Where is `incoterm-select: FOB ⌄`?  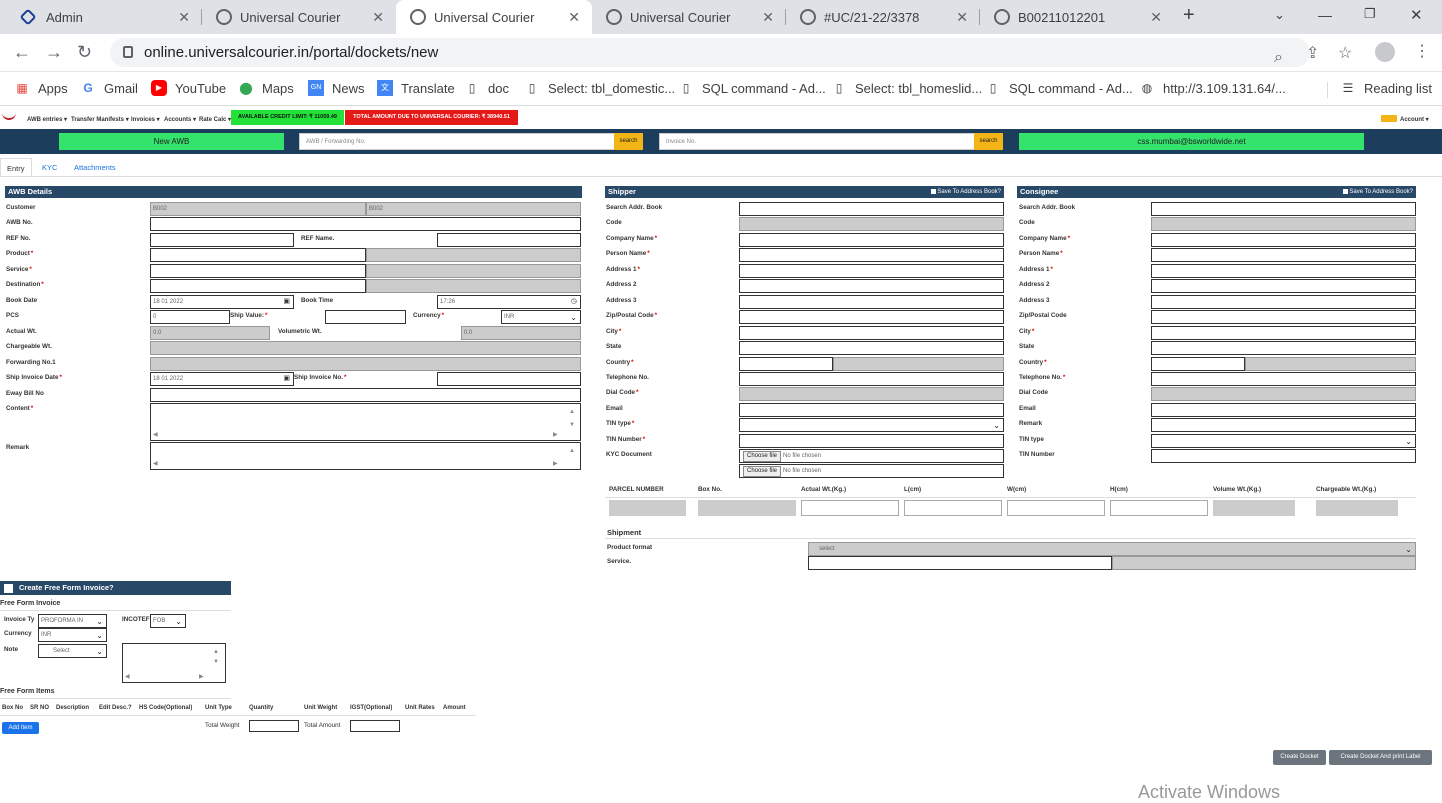
incoterm-select: FOB ⌄ is located at coordinates (168, 621).